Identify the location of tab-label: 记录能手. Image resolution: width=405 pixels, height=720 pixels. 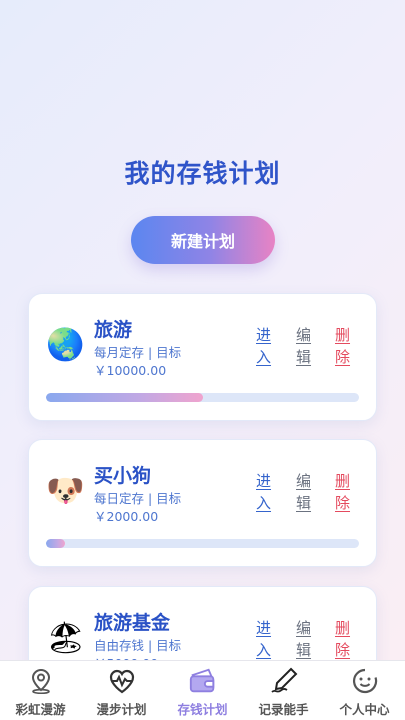
(283, 709).